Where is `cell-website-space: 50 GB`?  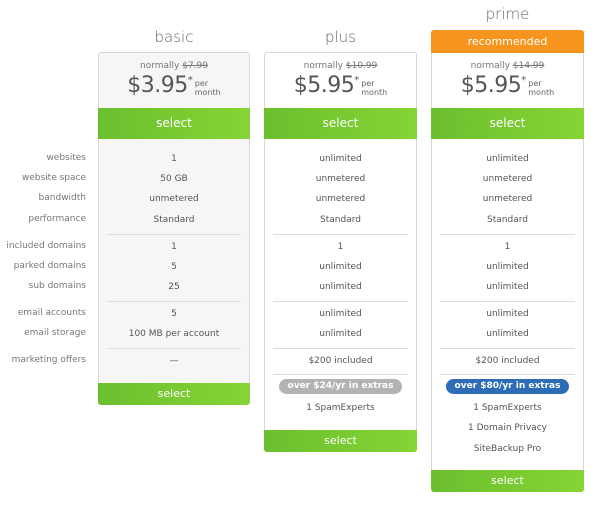
cell-website-space: 50 GB is located at coordinates (174, 179).